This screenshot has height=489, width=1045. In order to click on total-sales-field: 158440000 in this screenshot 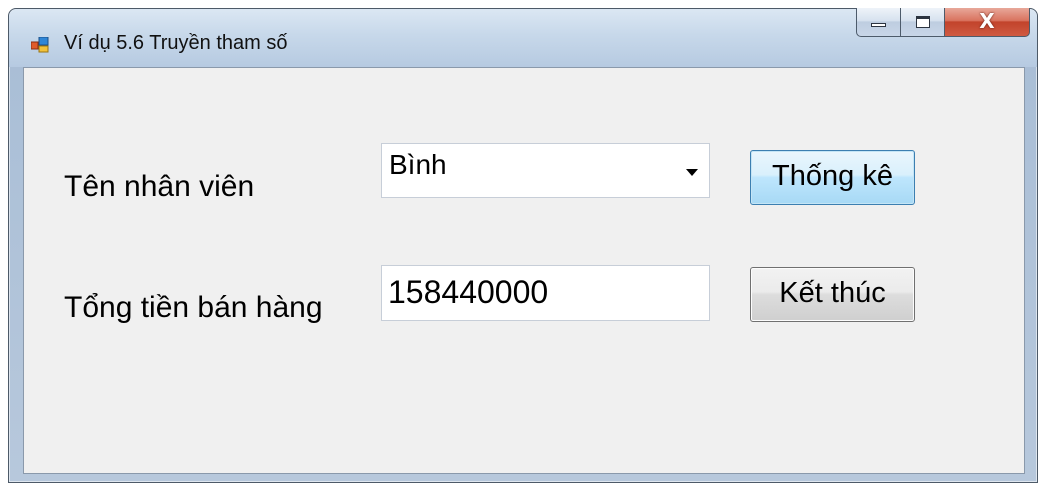, I will do `click(545, 293)`.